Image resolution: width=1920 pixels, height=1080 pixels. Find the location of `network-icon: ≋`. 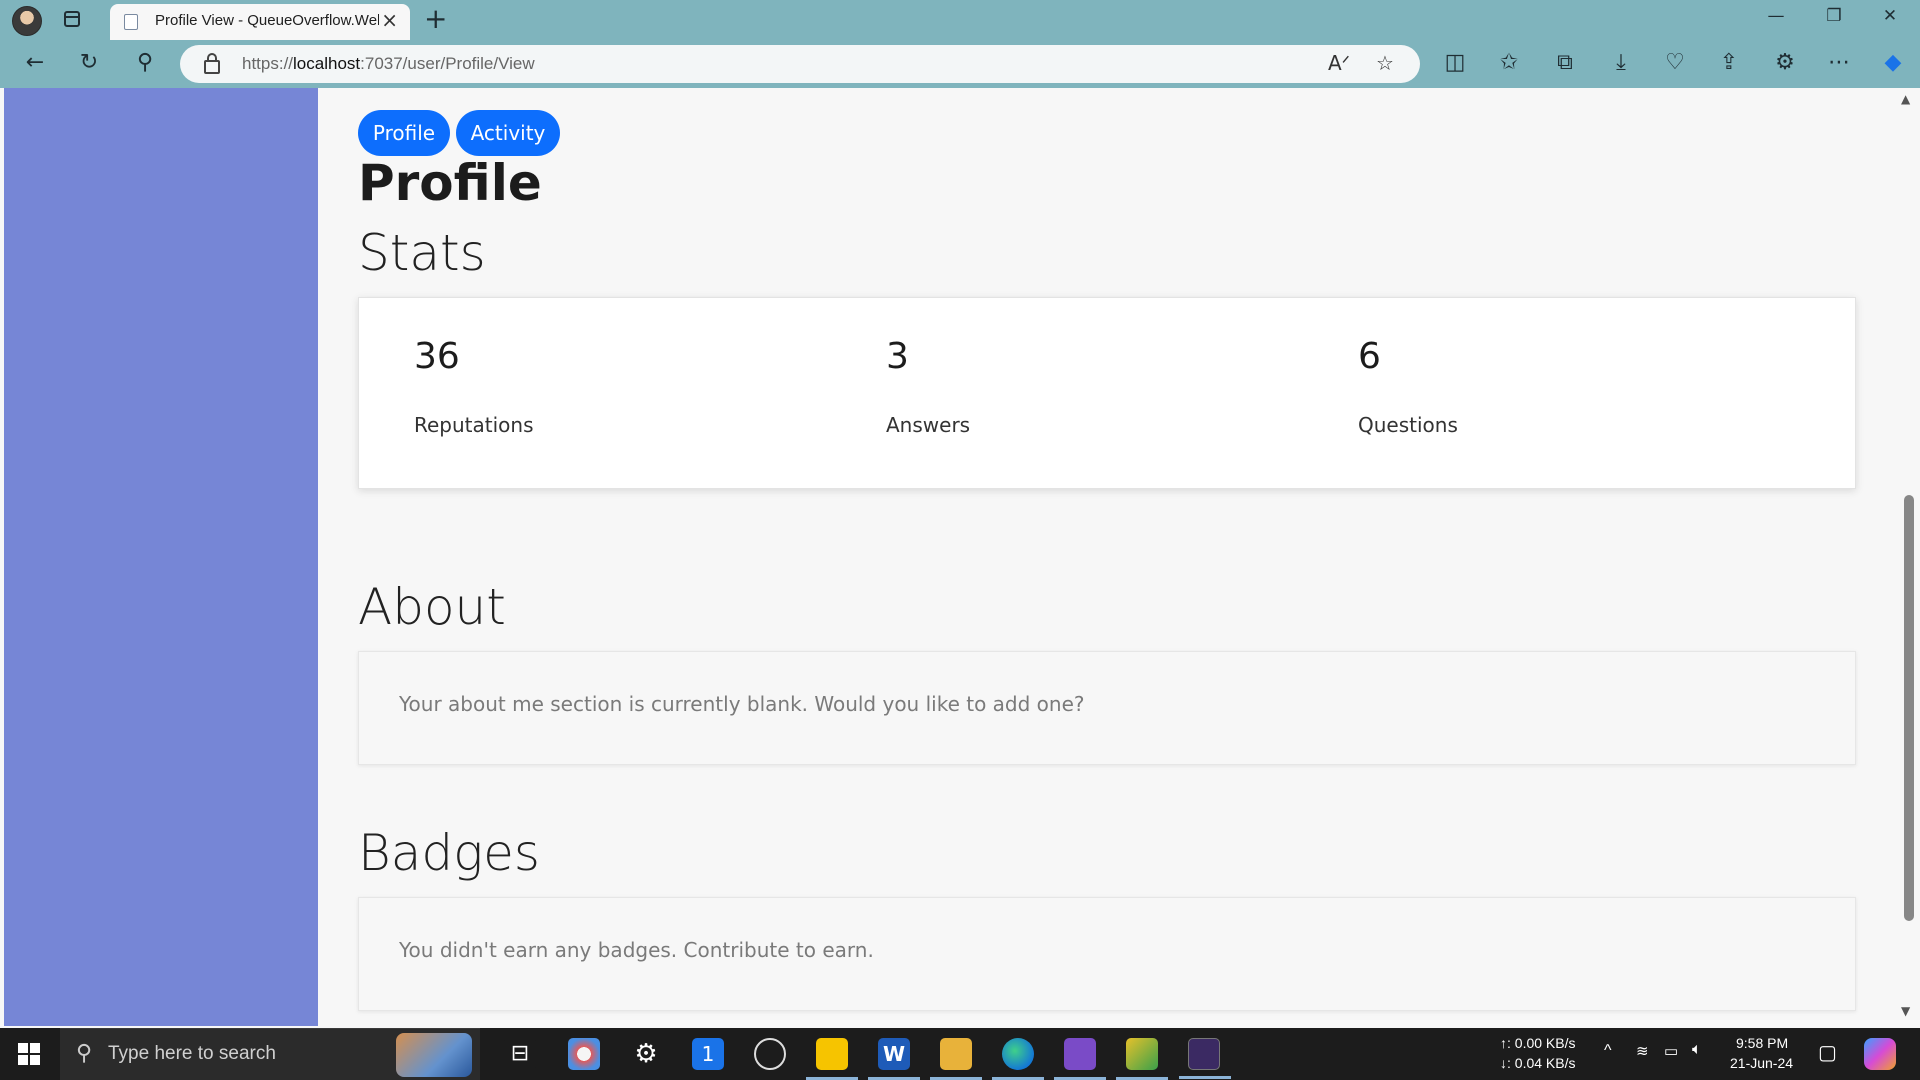

network-icon: ≋ is located at coordinates (1642, 1051).